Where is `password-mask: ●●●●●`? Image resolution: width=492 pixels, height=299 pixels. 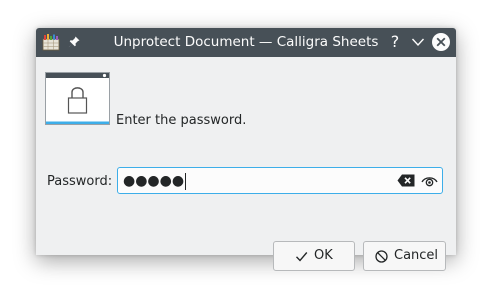
password-mask: ●●●●● is located at coordinates (155, 181).